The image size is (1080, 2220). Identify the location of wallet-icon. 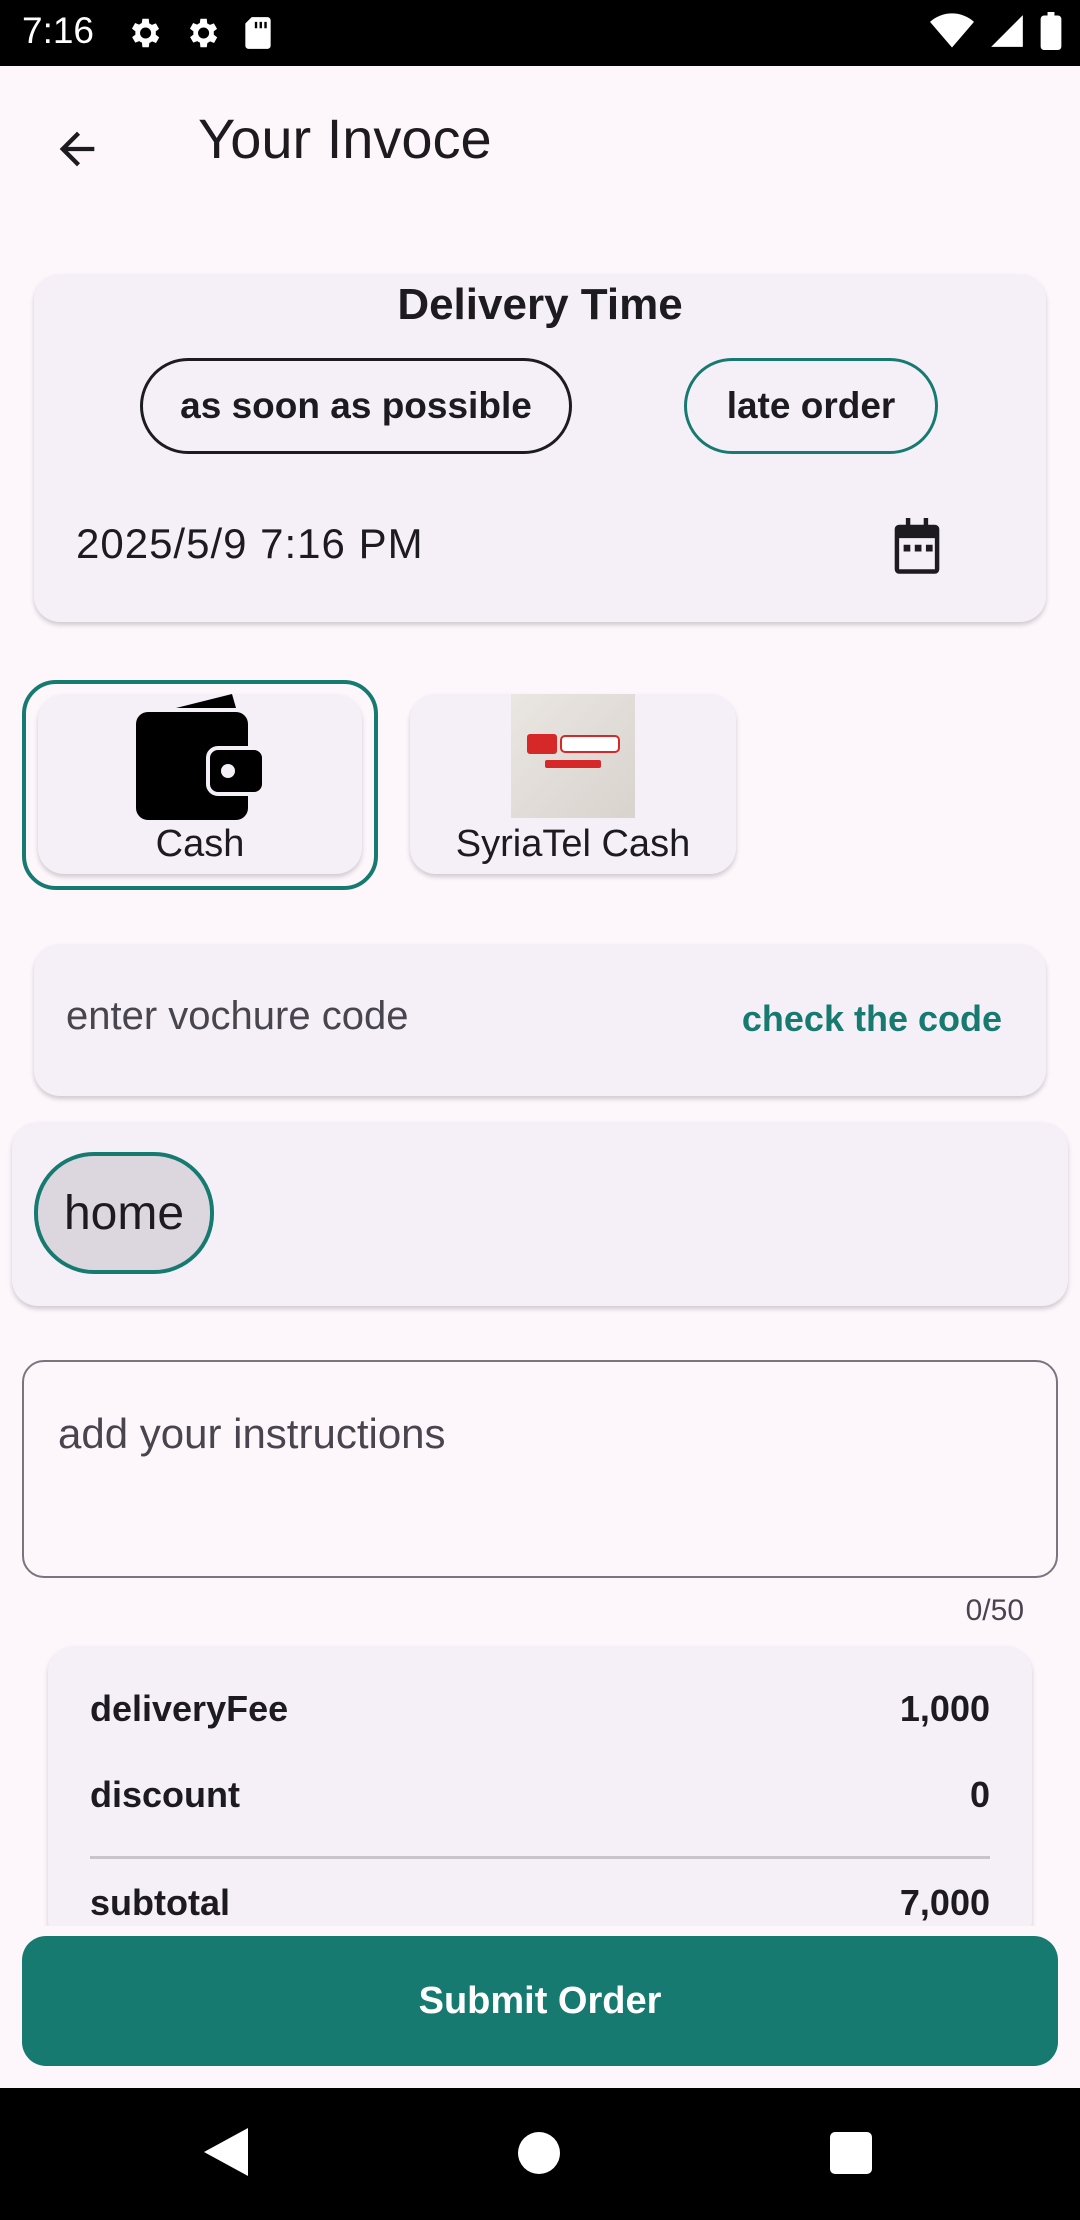
(201, 757).